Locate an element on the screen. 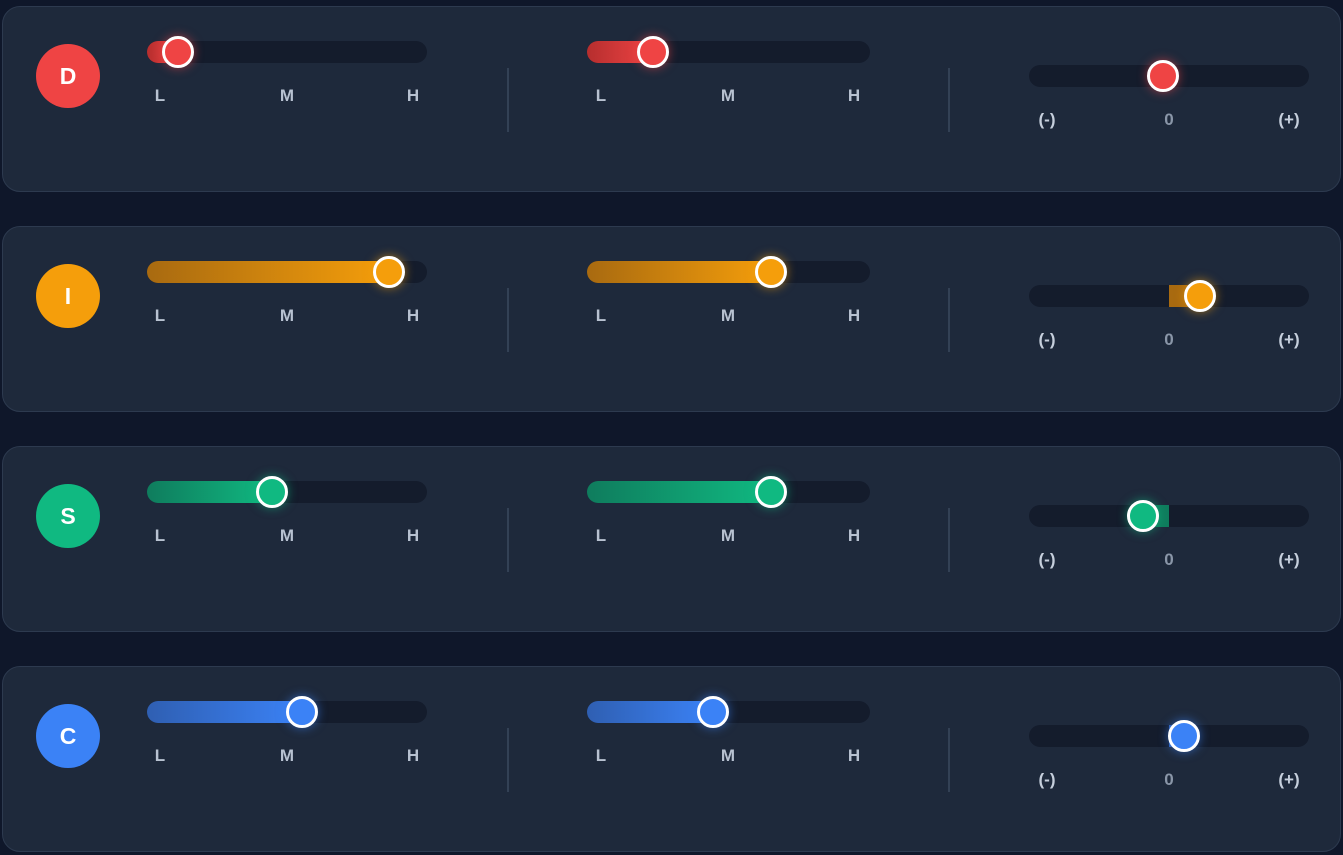 Image resolution: width=1343 pixels, height=855 pixels. avatar-s: S is located at coordinates (68, 516).